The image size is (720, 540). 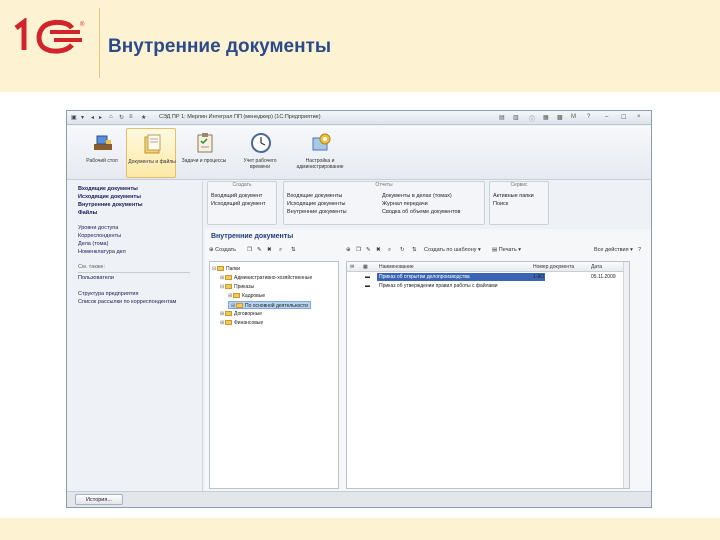 What do you see at coordinates (131, 117) in the screenshot?
I see `history-icon: ≡` at bounding box center [131, 117].